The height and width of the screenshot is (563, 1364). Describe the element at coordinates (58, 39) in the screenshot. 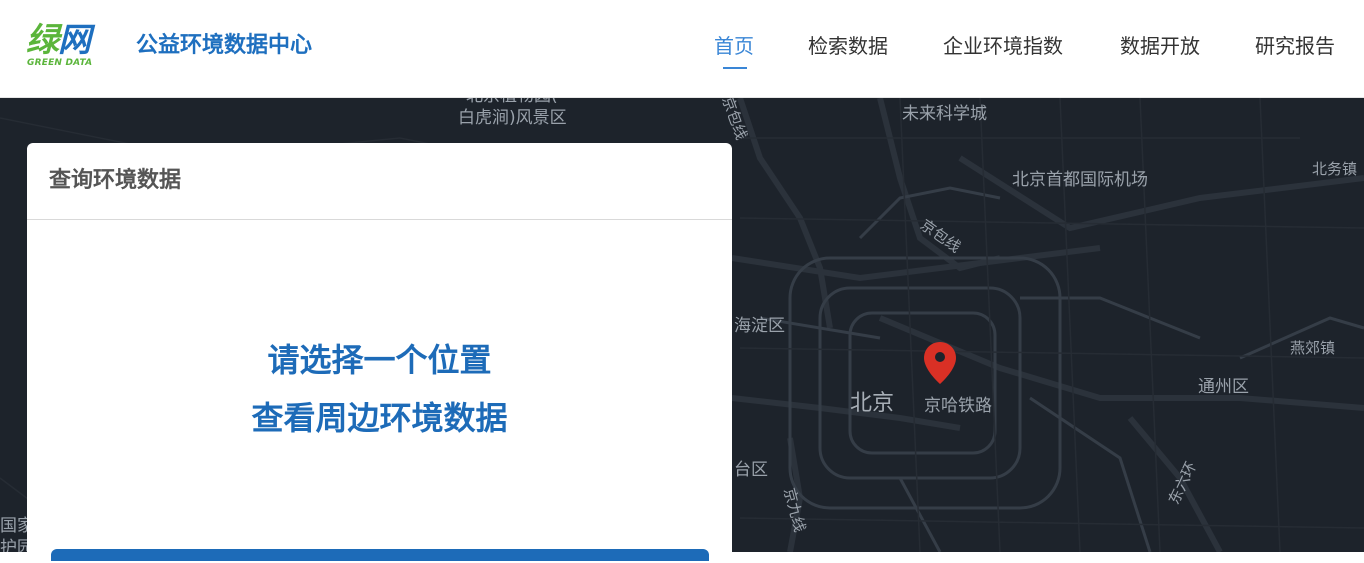

I see `logo-text: 绿网` at that location.